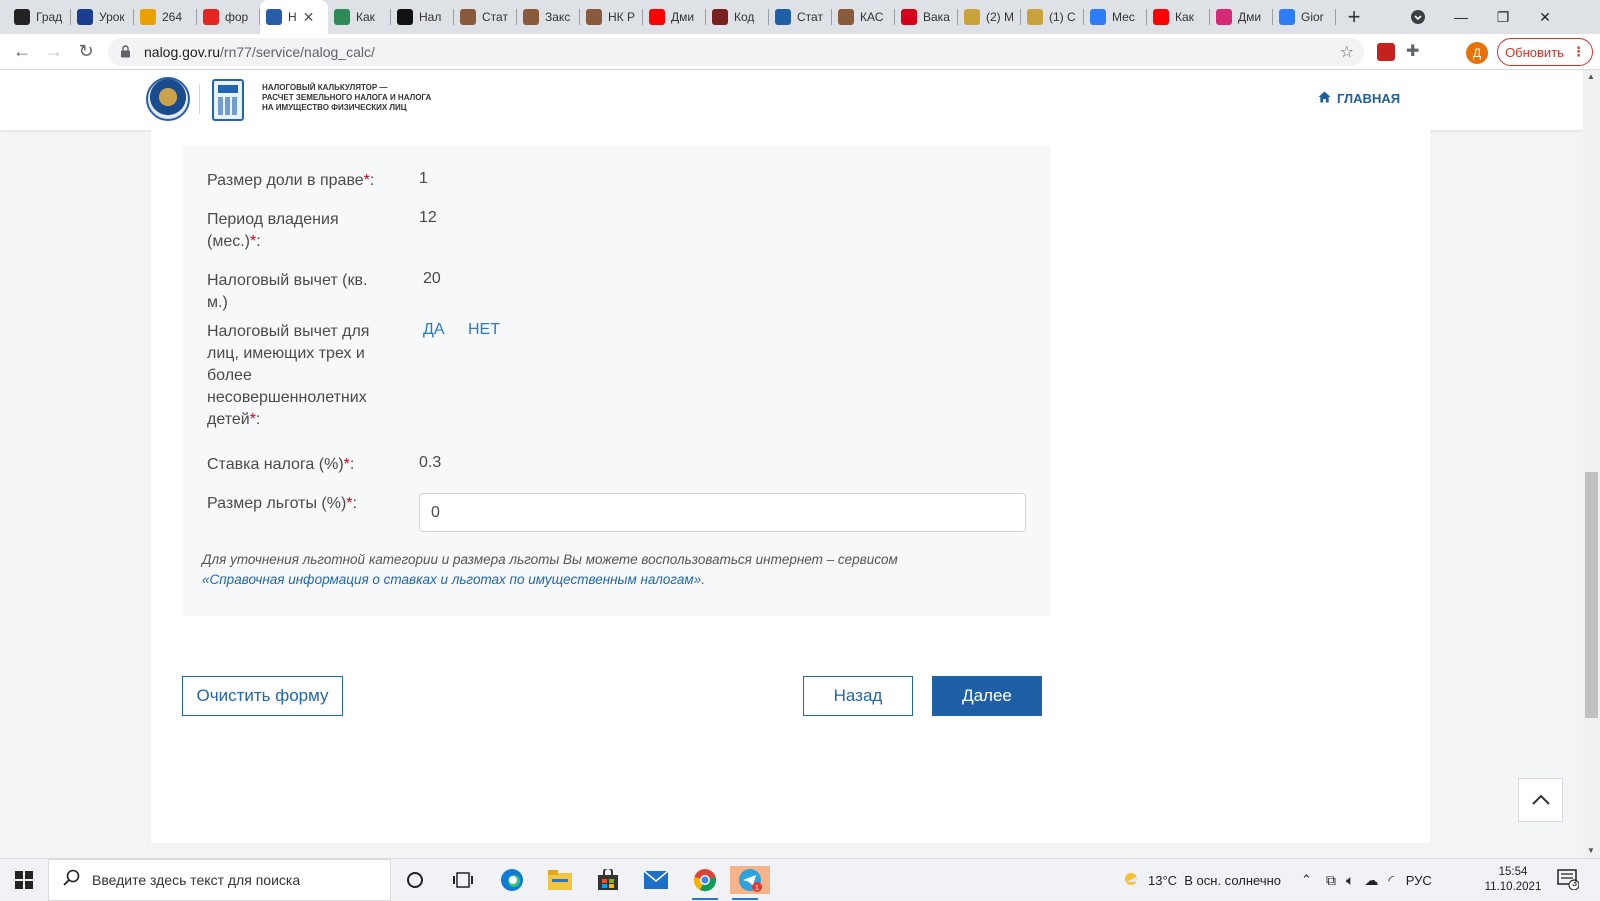  What do you see at coordinates (858, 696) in the screenshot?
I see `back-button: Назад` at bounding box center [858, 696].